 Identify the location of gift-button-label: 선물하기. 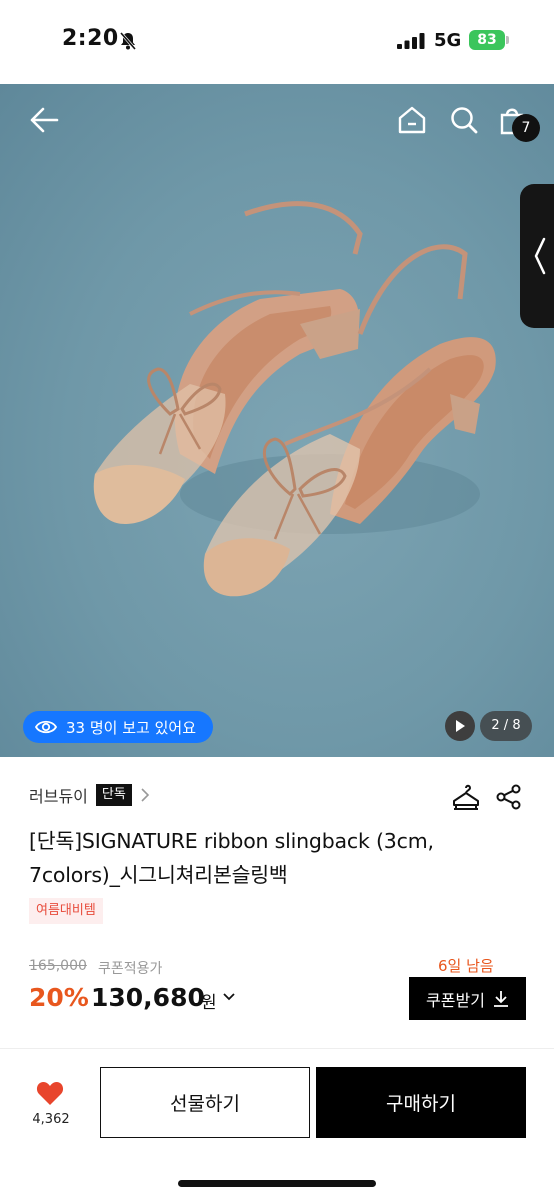
(205, 1104).